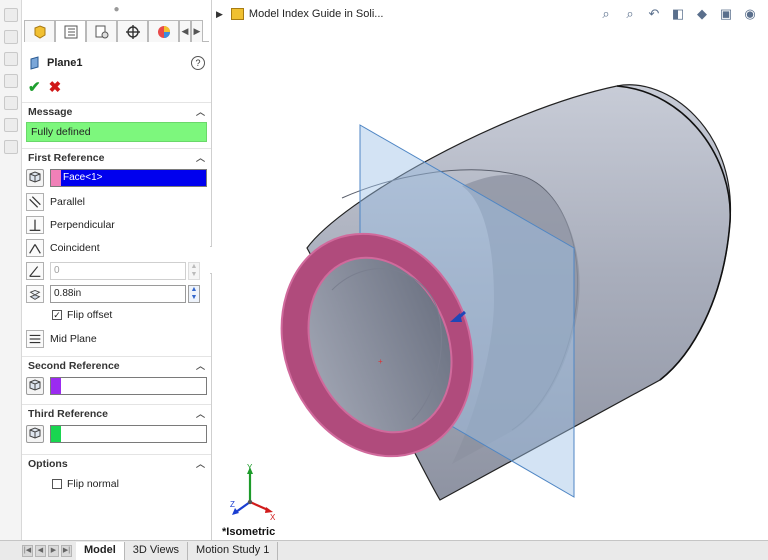 The height and width of the screenshot is (560, 768). What do you see at coordinates (384, 550) in the screenshot?
I see `bottom-tab-bar: |◀ ◀ ▶ ▶| Model 3D Views Motion Study 1` at bounding box center [384, 550].